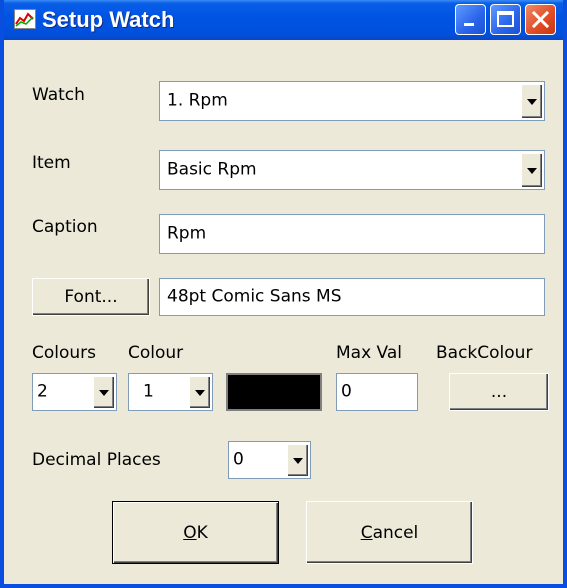 The image size is (567, 588). I want to click on close-button, so click(540, 19).